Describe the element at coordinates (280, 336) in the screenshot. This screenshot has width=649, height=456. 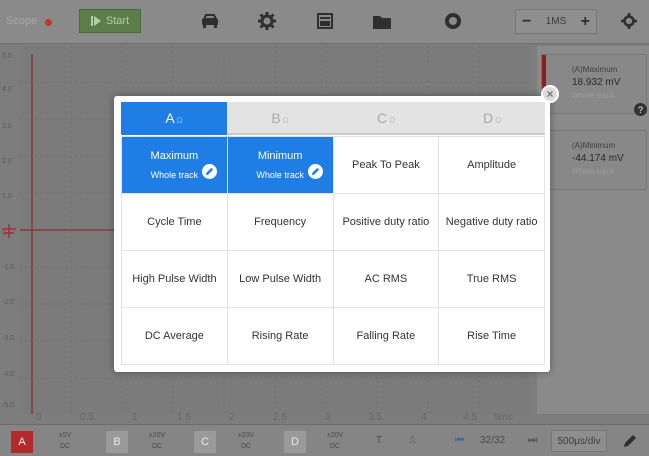
I see `option-rising-rate: Rising Rate` at that location.